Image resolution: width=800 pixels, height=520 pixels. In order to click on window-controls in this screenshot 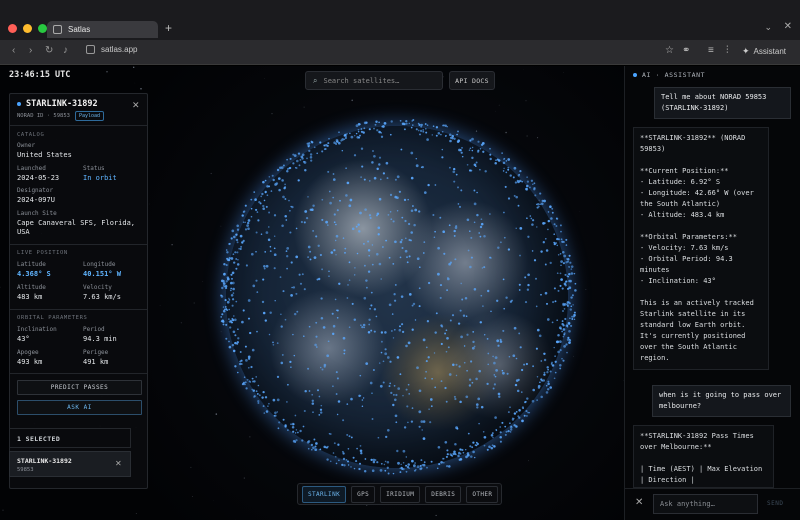, I will do `click(27, 28)`.